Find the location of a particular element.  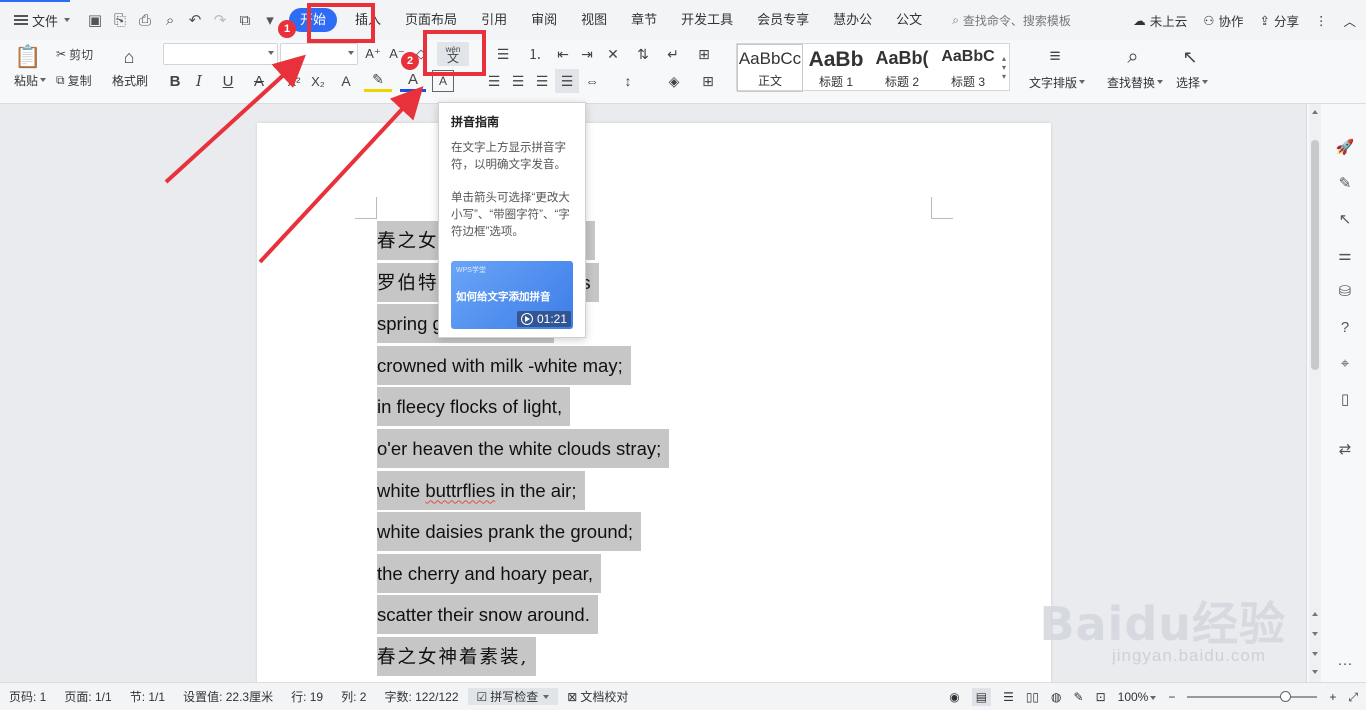

more-menu-button: ⋮ is located at coordinates (1321, 20).